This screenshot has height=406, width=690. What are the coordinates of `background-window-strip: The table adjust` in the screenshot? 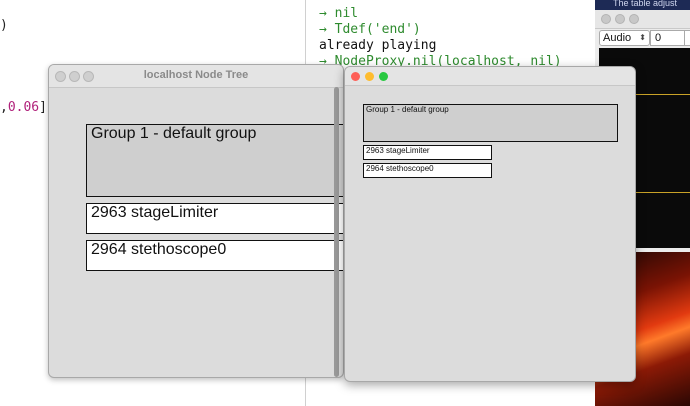 It's located at (642, 5).